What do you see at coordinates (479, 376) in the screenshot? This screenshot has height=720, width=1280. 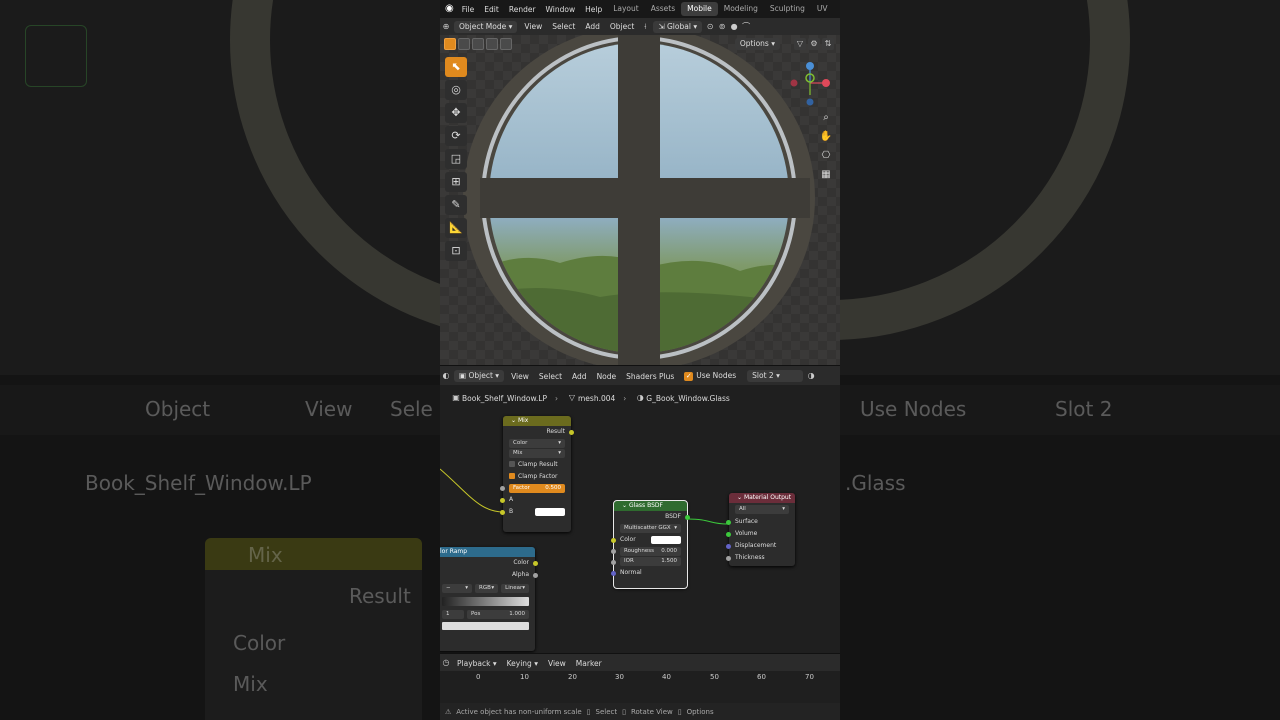 I see `shader-type-dropdown: ▣ Object ▾` at bounding box center [479, 376].